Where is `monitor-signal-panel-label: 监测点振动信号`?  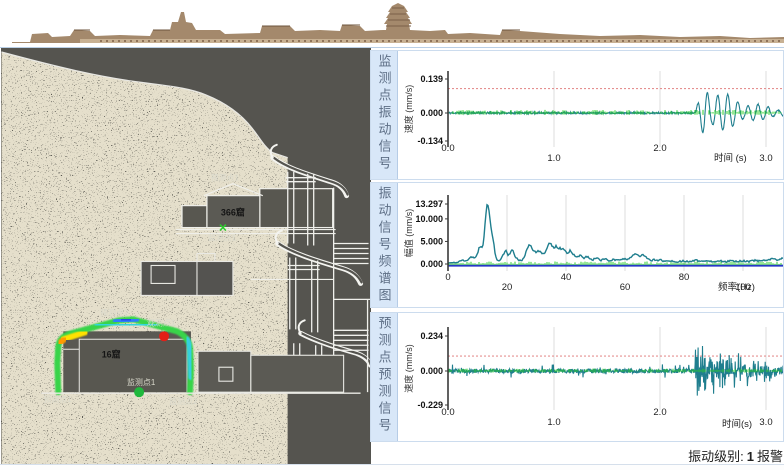 monitor-signal-panel-label: 监测点振动信号 is located at coordinates (384, 113).